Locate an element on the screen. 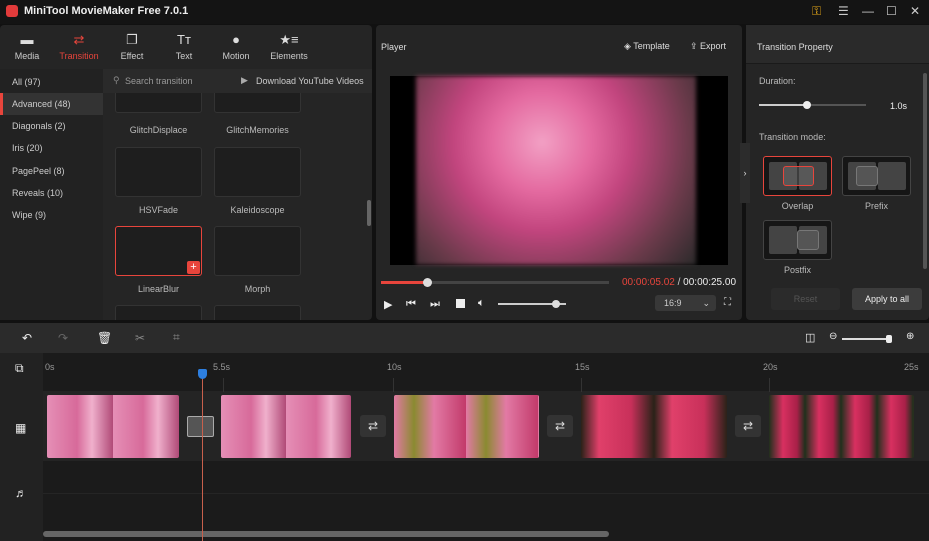  transition-icon: ⇄ is located at coordinates (79, 39).